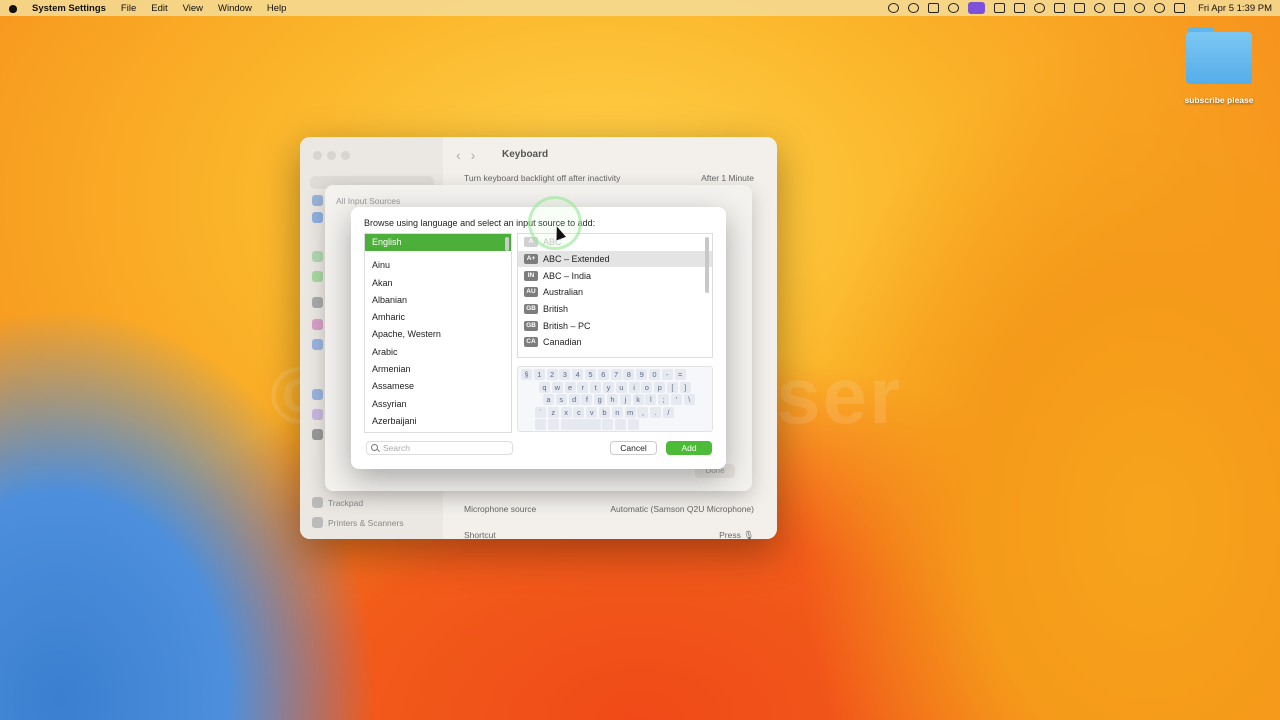 The width and height of the screenshot is (1280, 720). I want to click on language-search-input: Search, so click(439, 448).